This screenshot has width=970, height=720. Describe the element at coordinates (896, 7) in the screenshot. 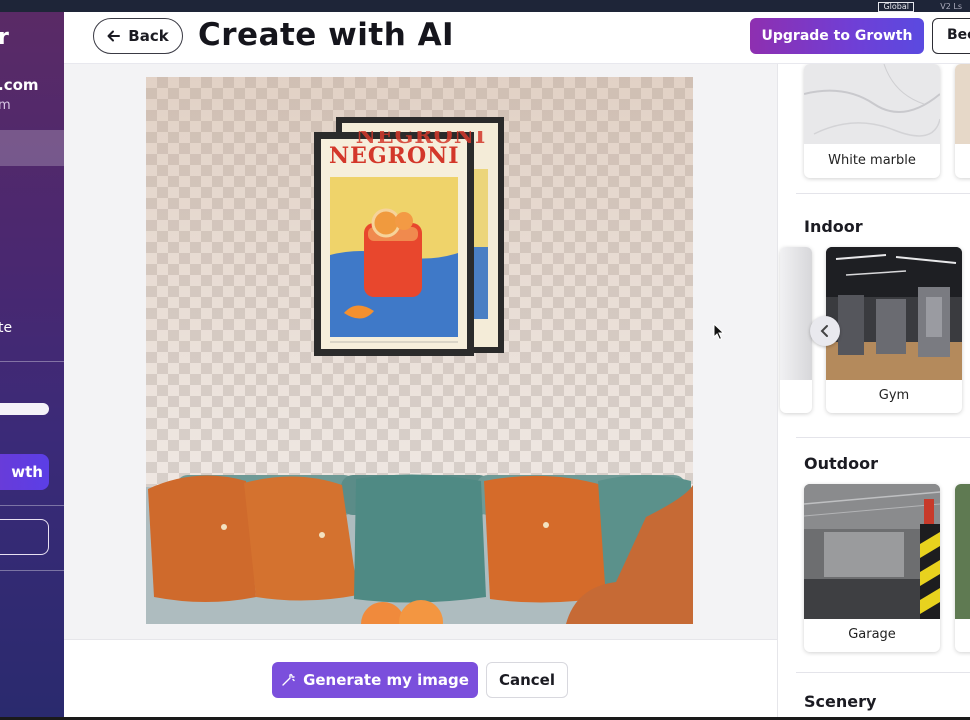

I see `top-bar-tag: Global` at that location.